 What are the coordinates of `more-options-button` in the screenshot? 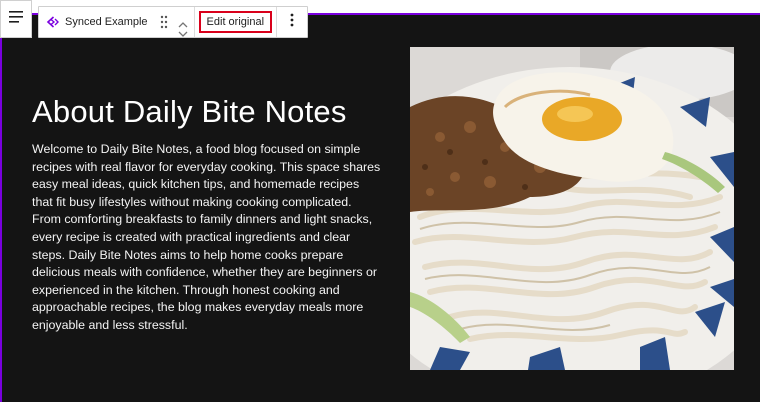 It's located at (292, 22).